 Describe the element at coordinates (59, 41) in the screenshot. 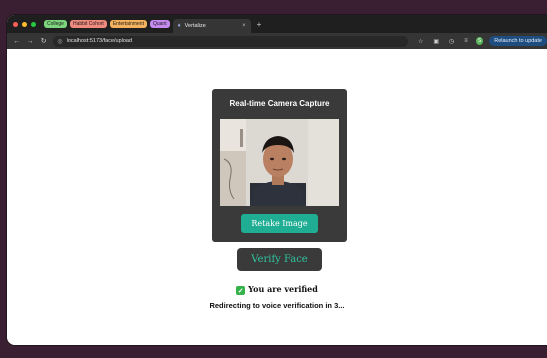

I see `site-info-icon: ◎` at that location.